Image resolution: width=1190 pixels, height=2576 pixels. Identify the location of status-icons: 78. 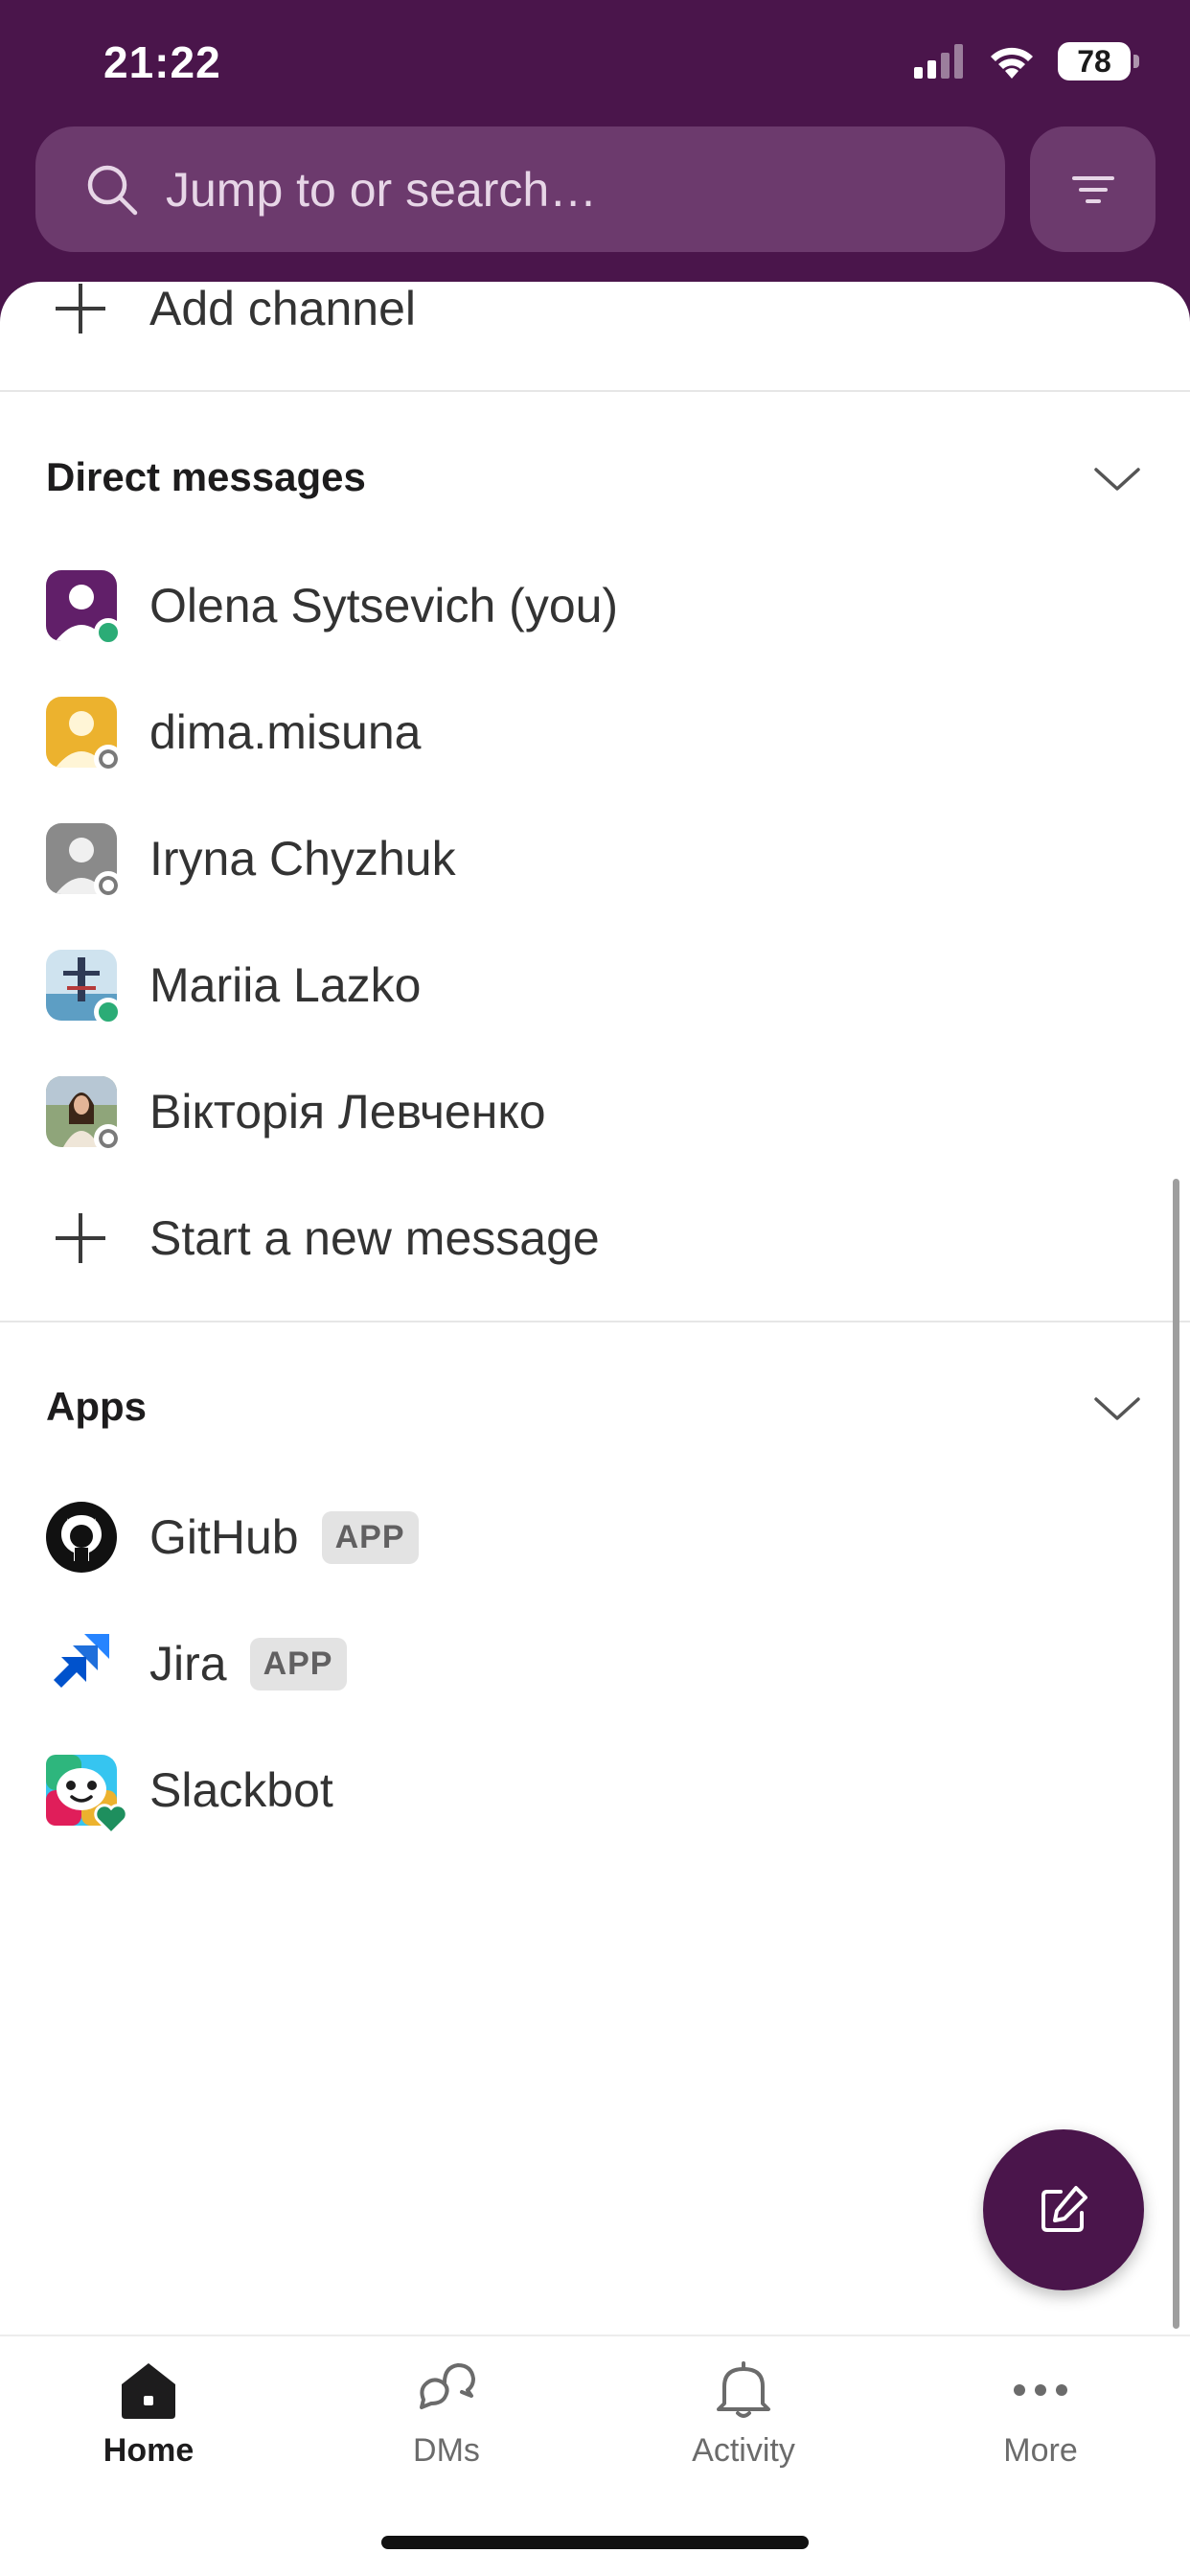
(1027, 61).